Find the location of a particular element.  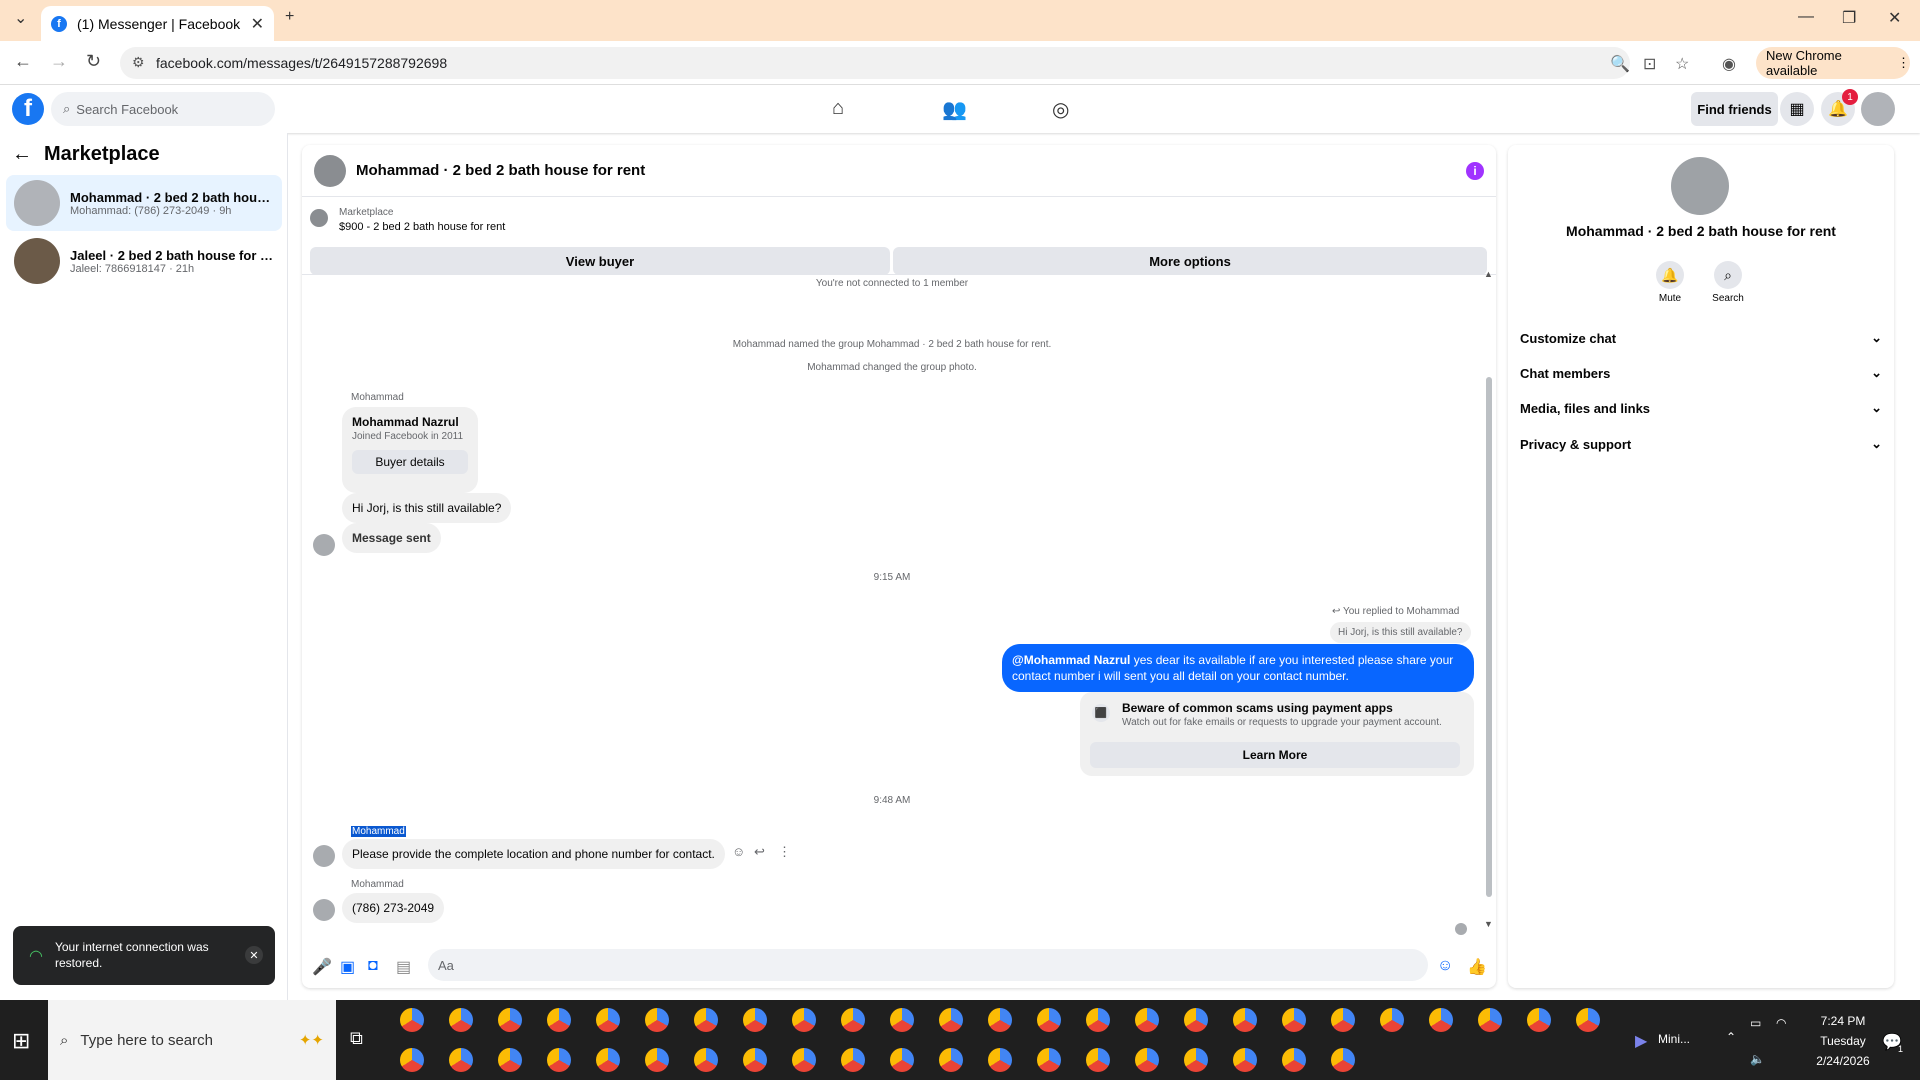

customize-chat-item: Customize chat ⌄ is located at coordinates (1701, 338).